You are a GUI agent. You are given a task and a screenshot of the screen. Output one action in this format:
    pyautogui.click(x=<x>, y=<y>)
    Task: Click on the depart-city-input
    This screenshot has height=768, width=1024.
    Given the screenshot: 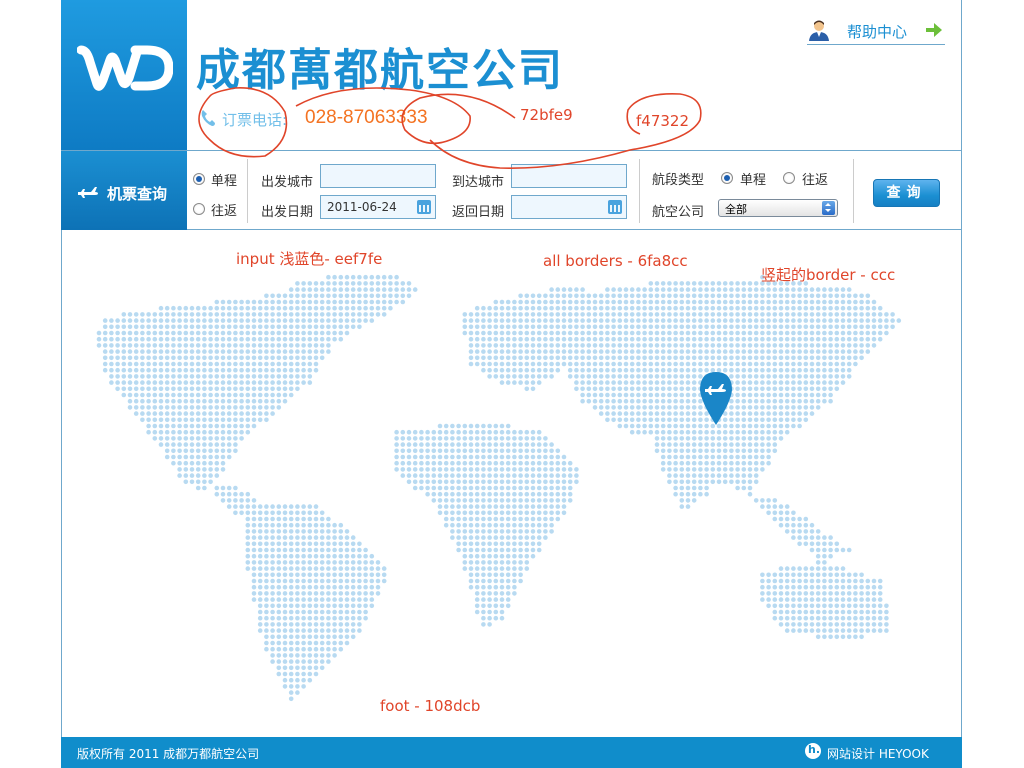 What is the action you would take?
    pyautogui.click(x=378, y=176)
    